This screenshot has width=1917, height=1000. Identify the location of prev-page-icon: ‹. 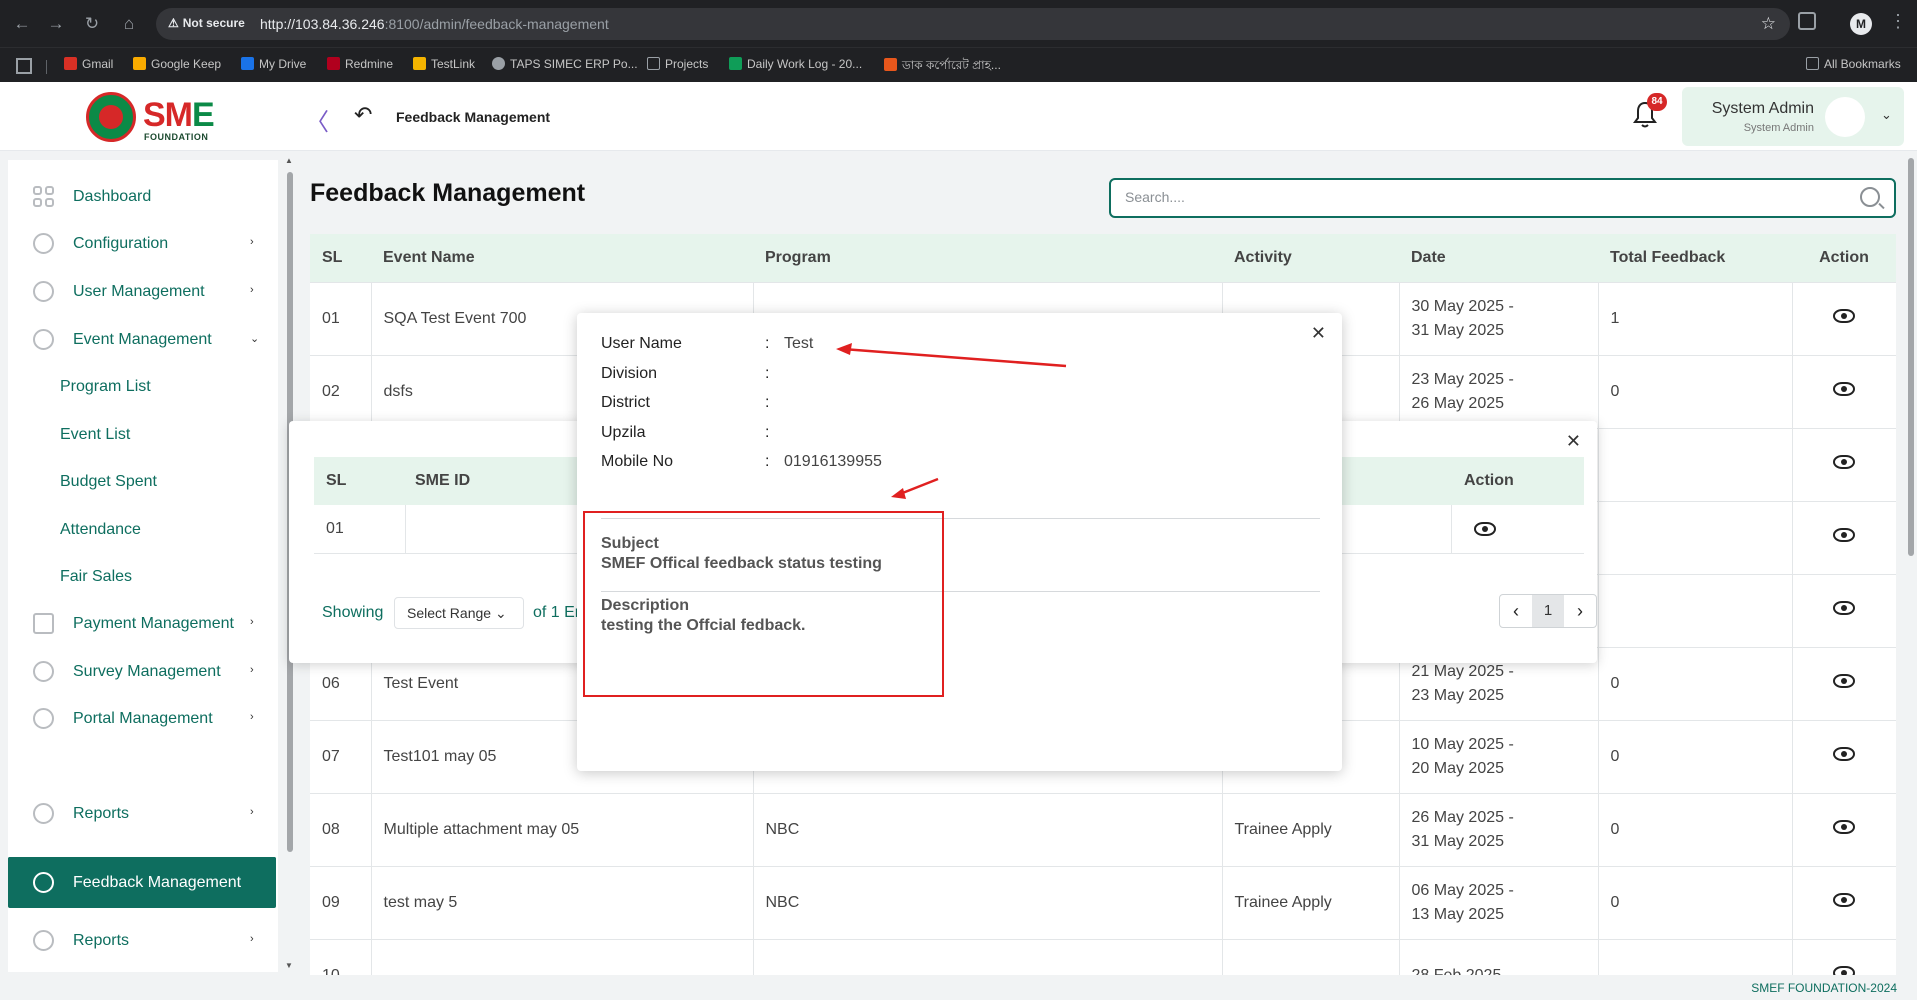
(1516, 611).